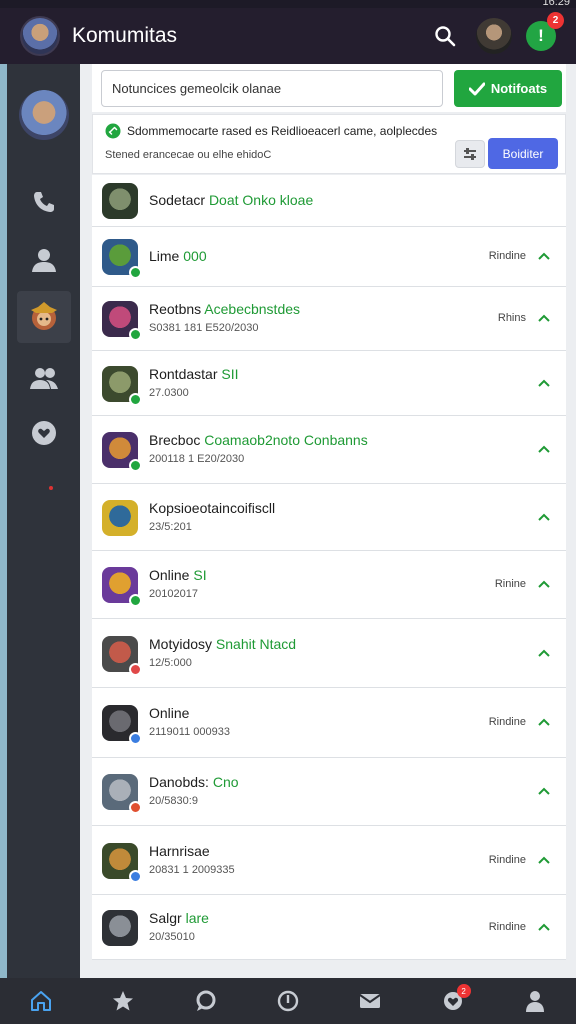 This screenshot has width=576, height=1024. What do you see at coordinates (258, 440) in the screenshot?
I see `row-title: Brecboc Coamaob2noto Conbanns` at bounding box center [258, 440].